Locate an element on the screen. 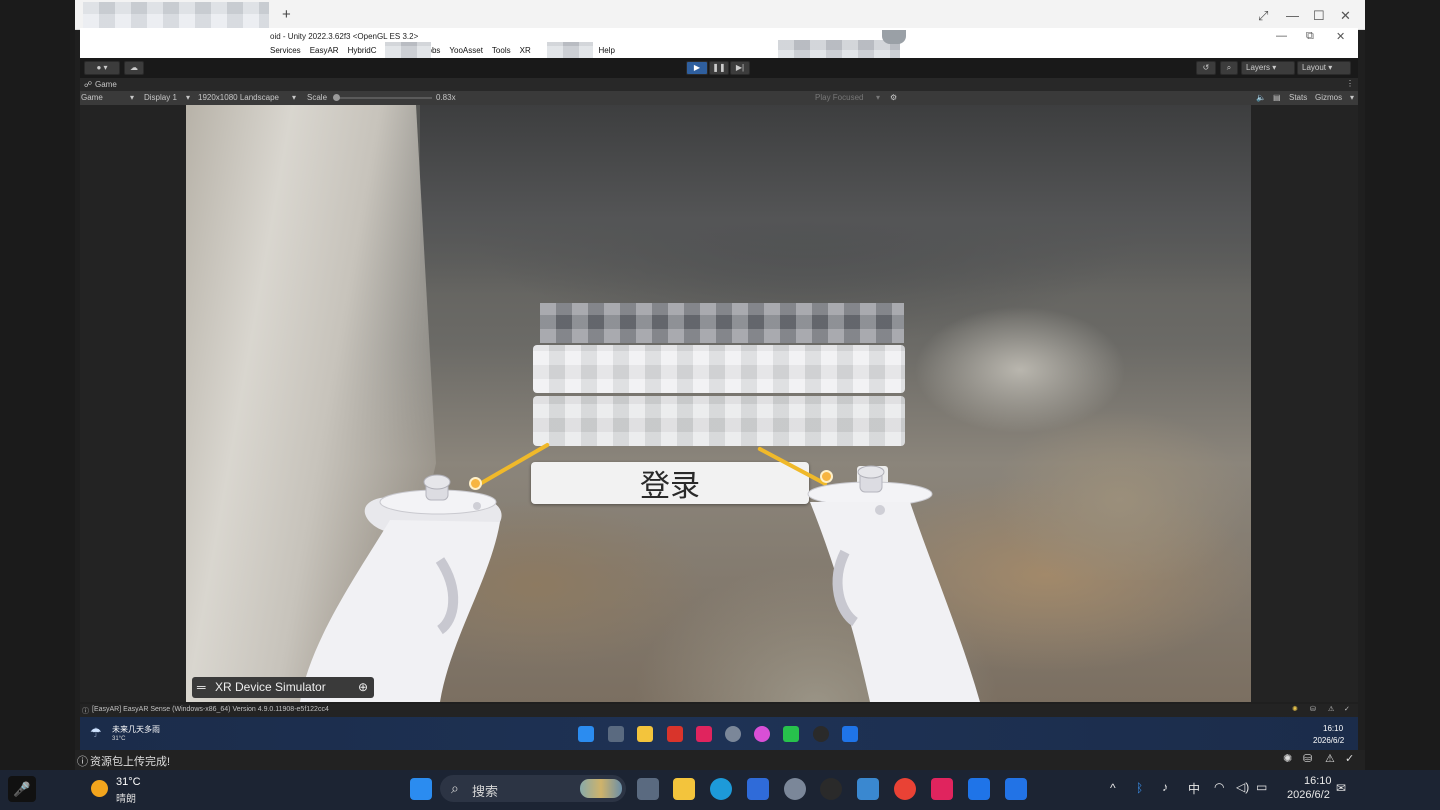 This screenshot has width=1440, height=810. new-tab-button: + is located at coordinates (286, 14).